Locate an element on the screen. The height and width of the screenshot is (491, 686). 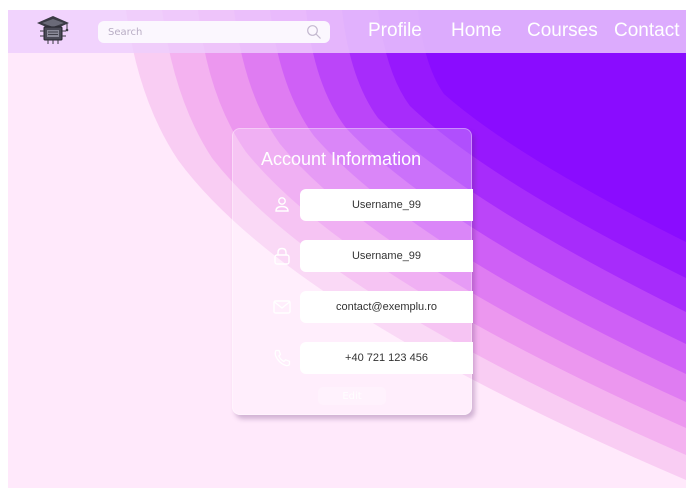
search-input: Search is located at coordinates (214, 32).